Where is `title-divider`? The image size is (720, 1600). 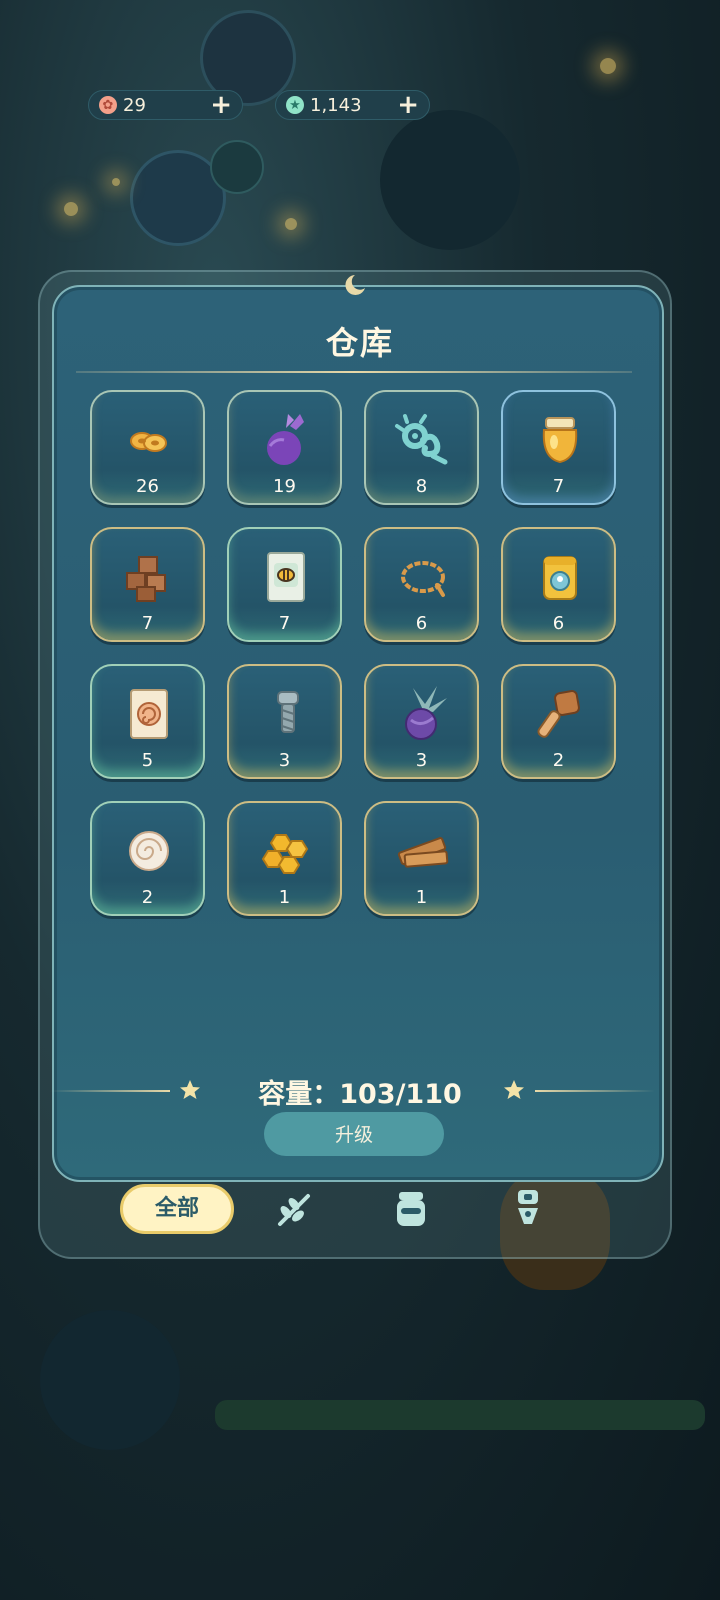
title-divider is located at coordinates (354, 372).